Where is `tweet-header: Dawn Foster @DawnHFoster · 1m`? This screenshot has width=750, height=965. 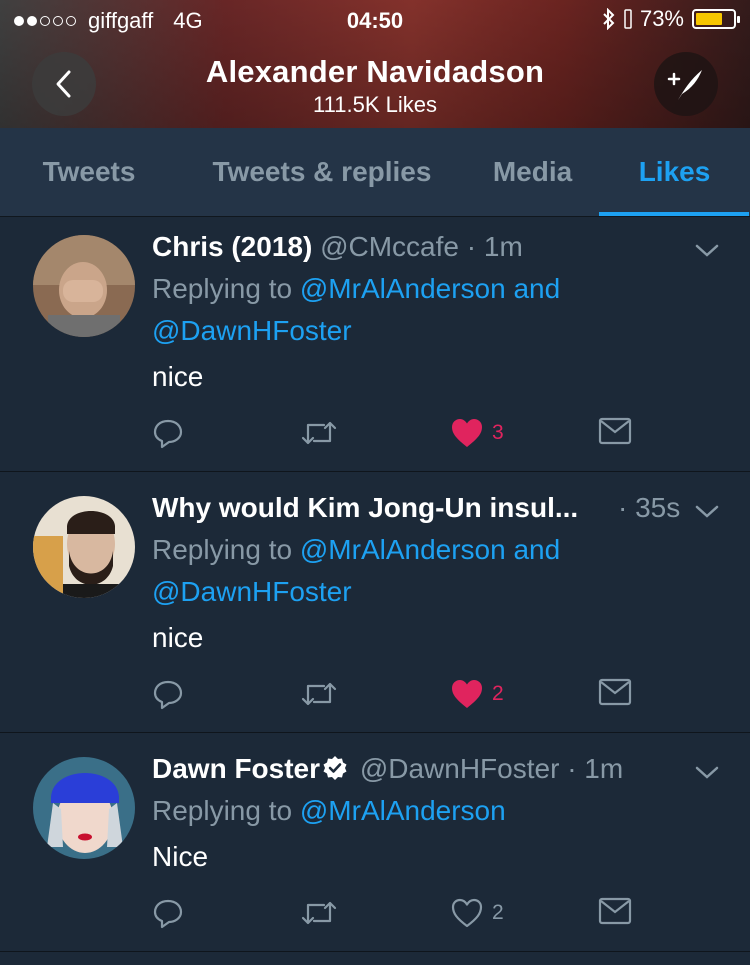
tweet-header: Dawn Foster @DawnHFoster · 1m is located at coordinates (387, 769).